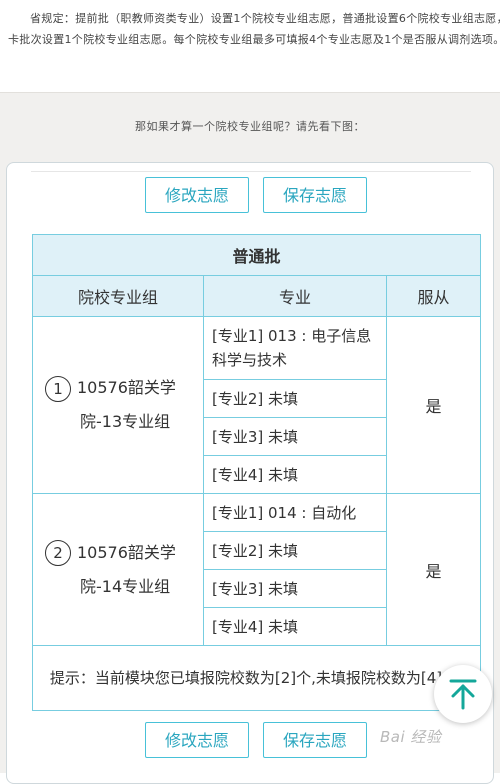  What do you see at coordinates (58, 388) in the screenshot?
I see `group-index-badge: 1` at bounding box center [58, 388].